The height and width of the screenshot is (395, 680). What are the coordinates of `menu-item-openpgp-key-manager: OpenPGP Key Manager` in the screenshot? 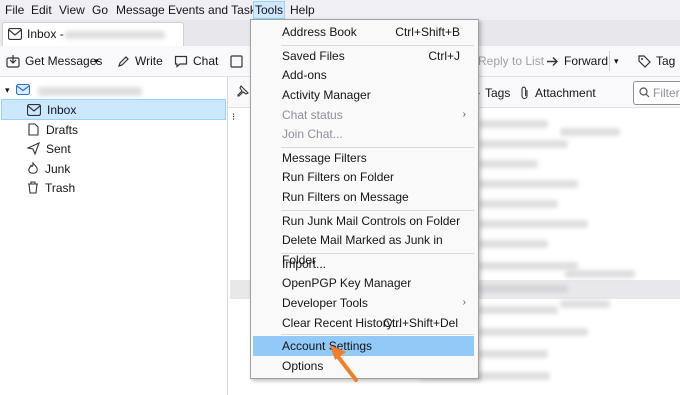 It's located at (363, 283).